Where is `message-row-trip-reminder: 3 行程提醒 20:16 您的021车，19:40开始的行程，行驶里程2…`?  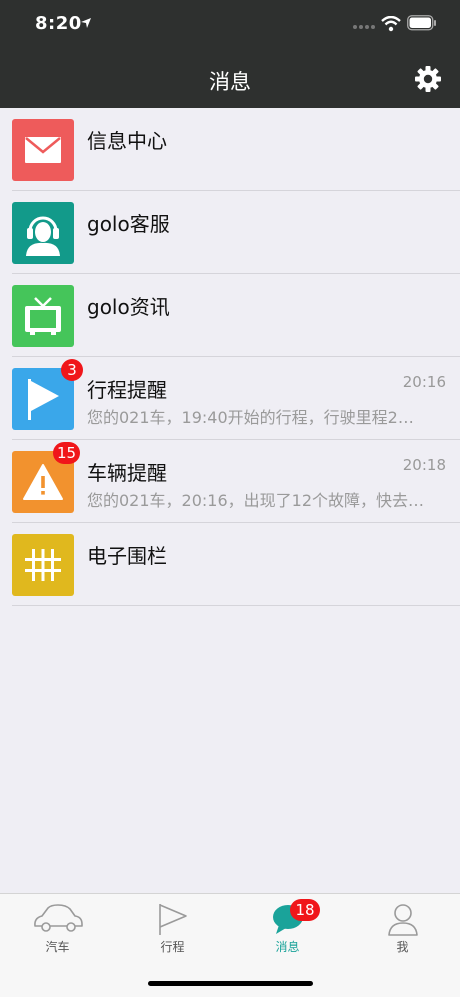
message-row-trip-reminder: 3 行程提醒 20:16 您的021车，19:40开始的行程，行驶里程2… is located at coordinates (230, 398).